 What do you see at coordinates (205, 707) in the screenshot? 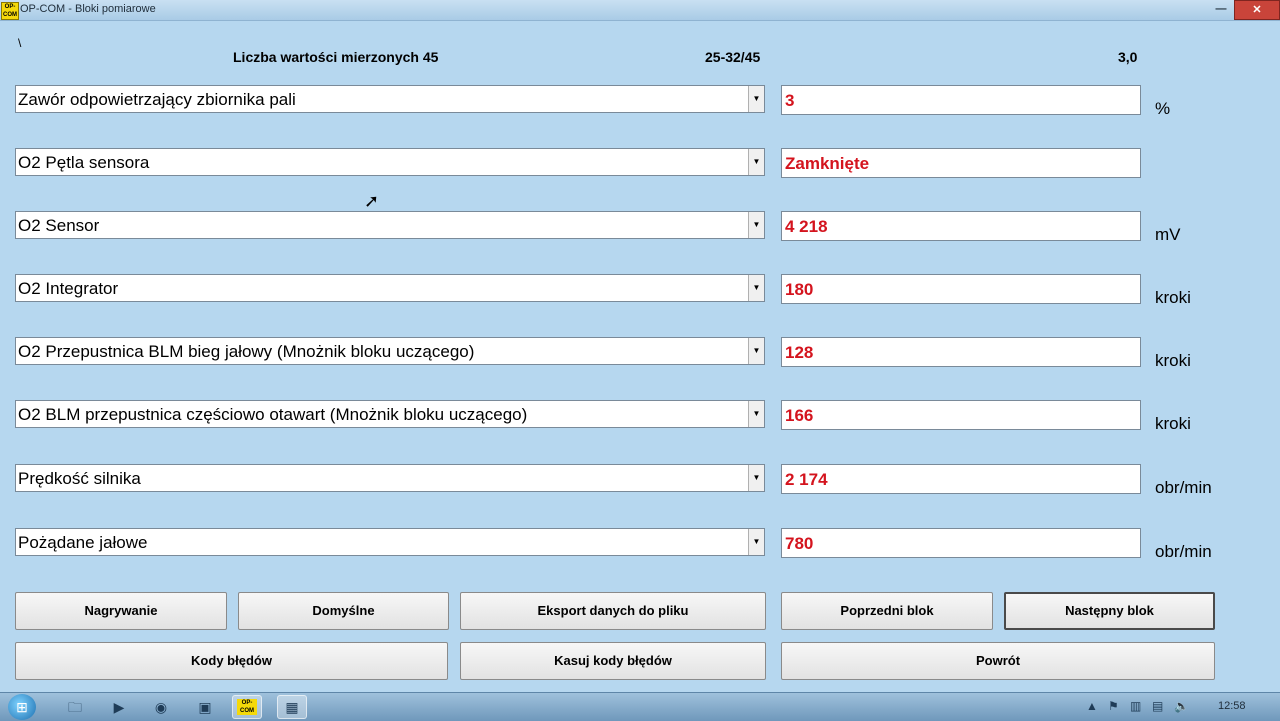
I see `network-app-icon: ▣` at bounding box center [205, 707].